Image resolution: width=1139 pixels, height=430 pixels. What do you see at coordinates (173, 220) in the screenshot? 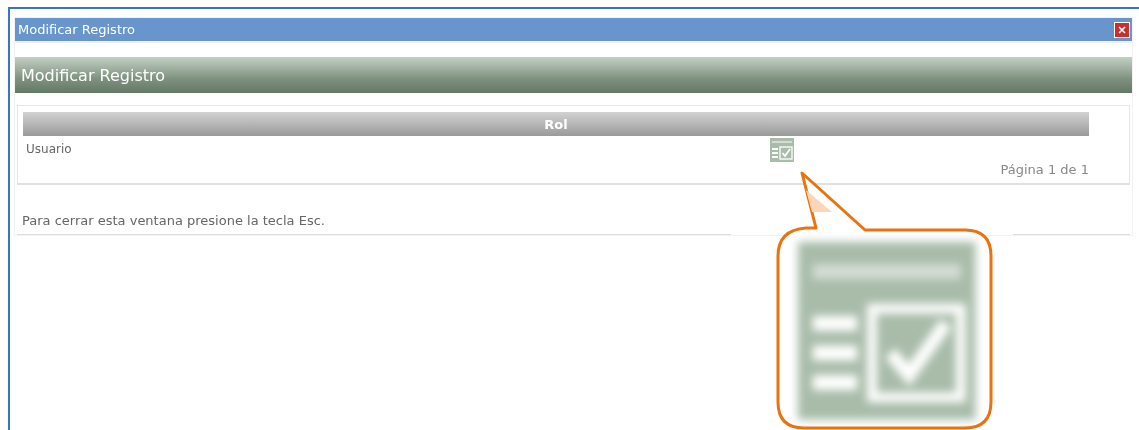
I see `footer-note: Para cerrar esta ventana presione la tecla Esc.` at bounding box center [173, 220].